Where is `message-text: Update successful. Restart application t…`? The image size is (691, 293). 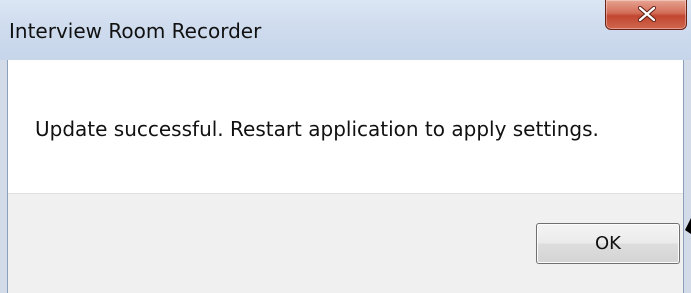
message-text: Update successful. Restart application t… is located at coordinates (317, 129).